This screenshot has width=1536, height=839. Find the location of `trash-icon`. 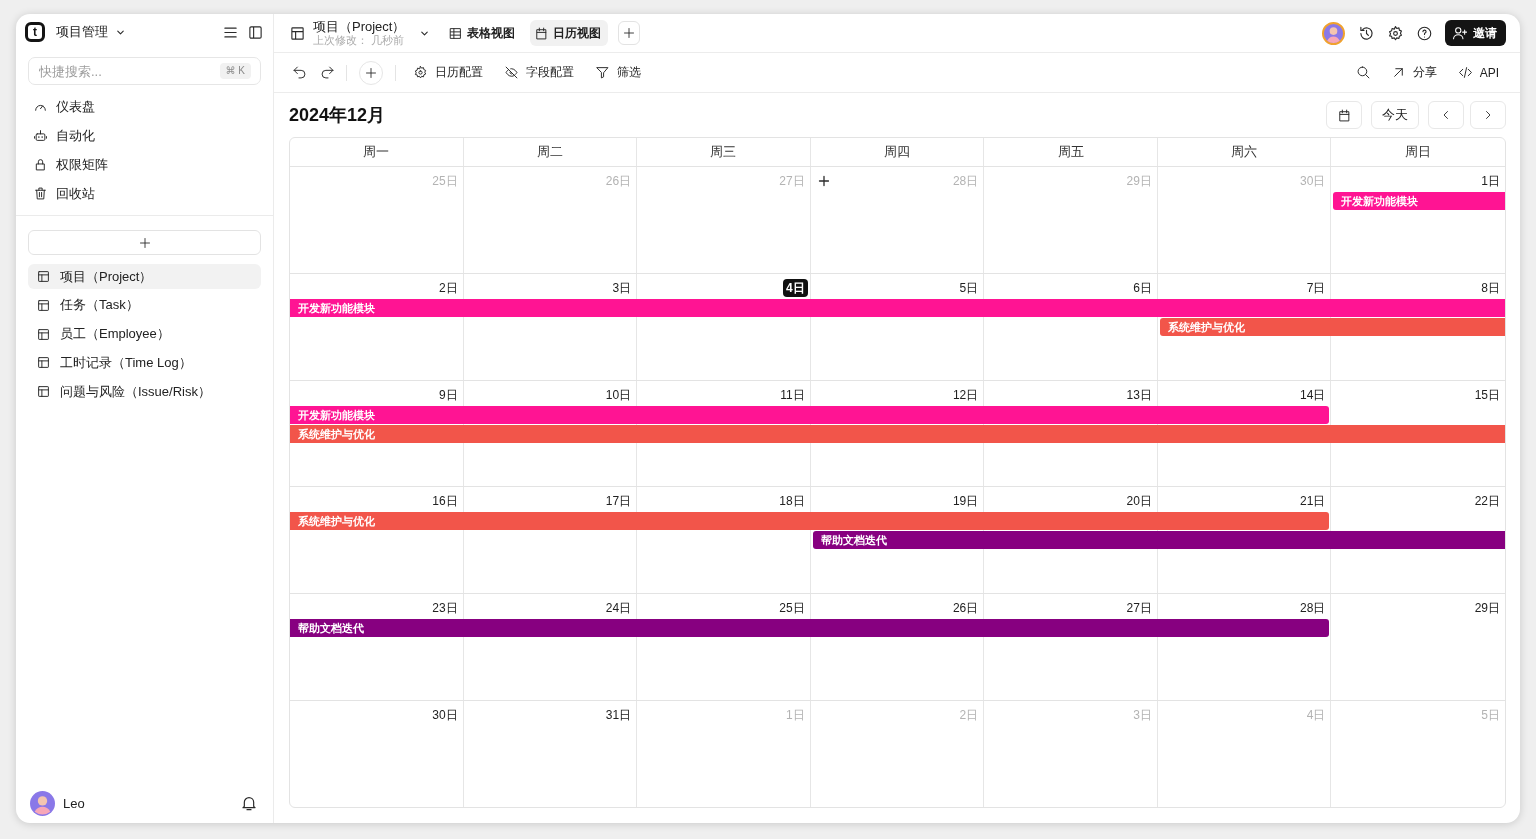

trash-icon is located at coordinates (40, 193).